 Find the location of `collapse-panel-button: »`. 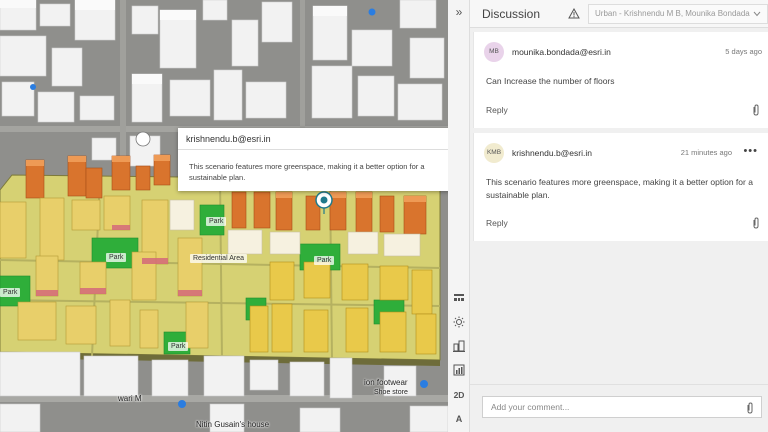

collapse-panel-button: » is located at coordinates (459, 12).